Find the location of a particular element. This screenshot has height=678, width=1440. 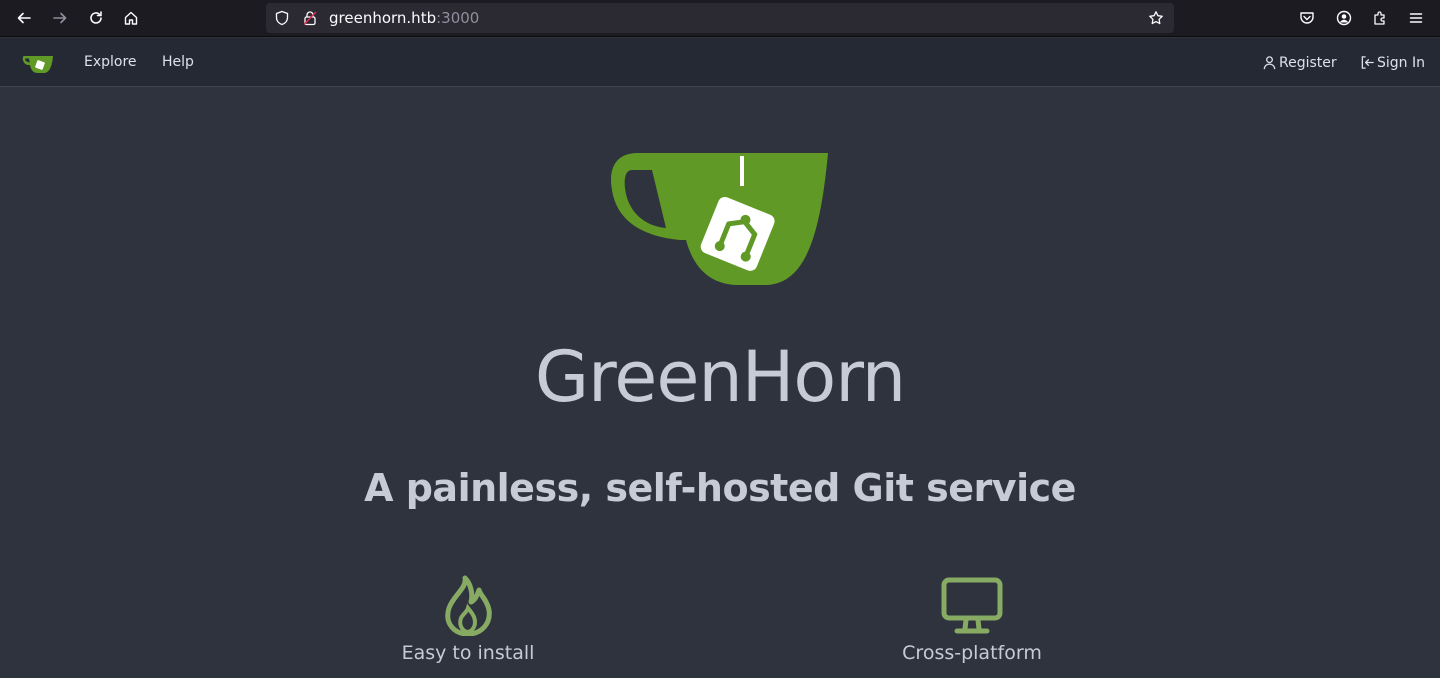

menu-icon is located at coordinates (1416, 18).